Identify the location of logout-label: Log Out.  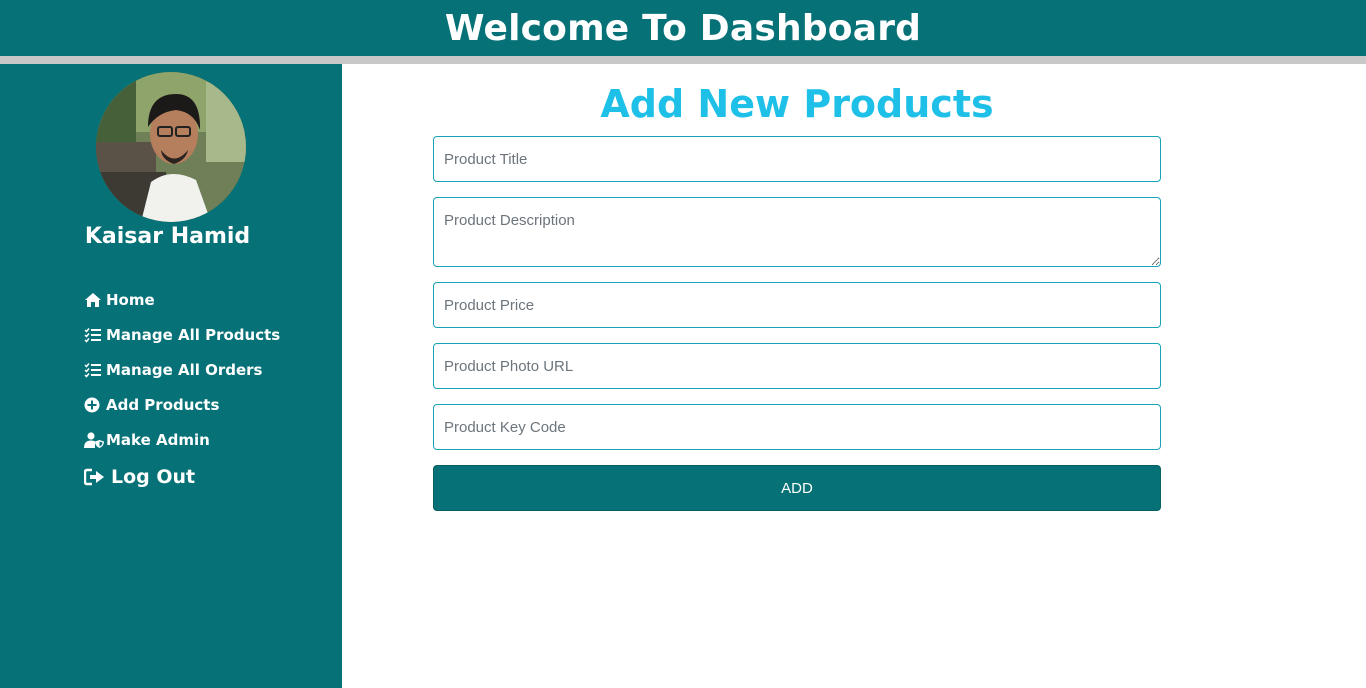
(153, 477).